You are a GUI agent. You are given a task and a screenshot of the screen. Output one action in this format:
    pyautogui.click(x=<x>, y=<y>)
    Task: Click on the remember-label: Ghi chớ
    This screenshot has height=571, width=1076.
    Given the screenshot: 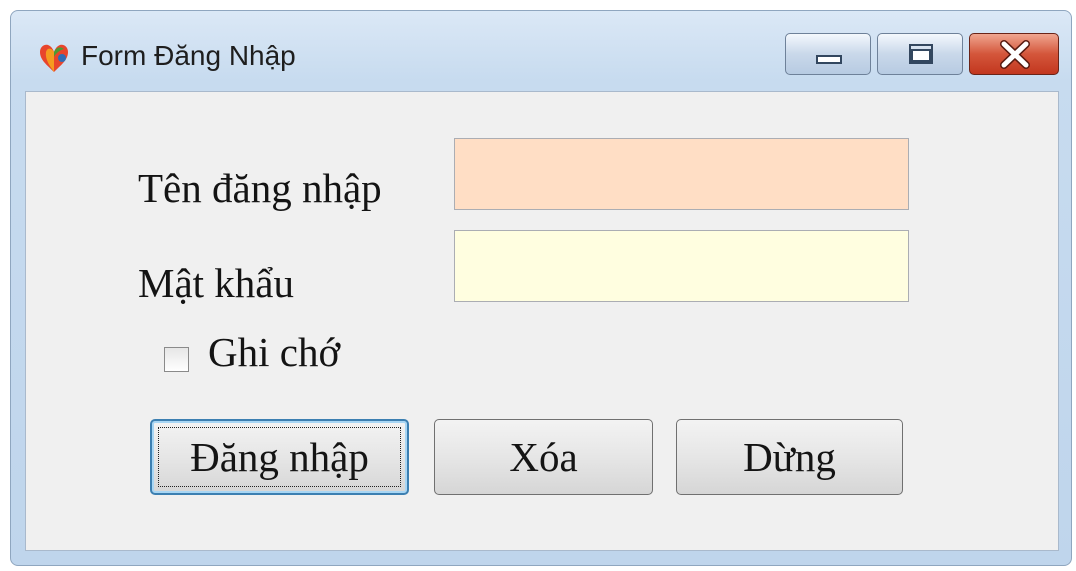 What is the action you would take?
    pyautogui.click(x=274, y=352)
    